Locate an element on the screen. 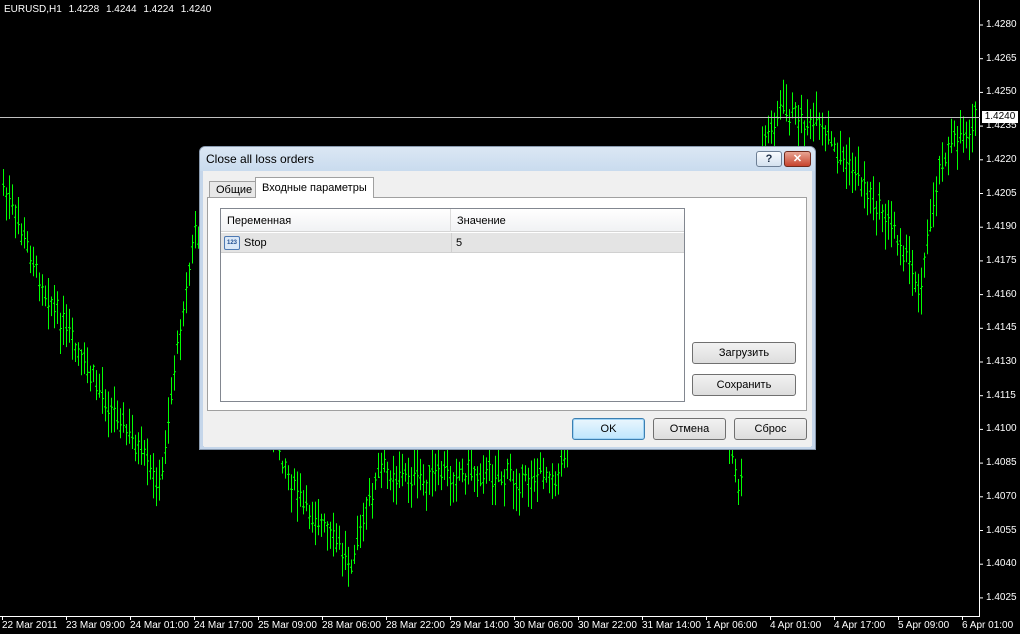  help-button: ? is located at coordinates (769, 159).